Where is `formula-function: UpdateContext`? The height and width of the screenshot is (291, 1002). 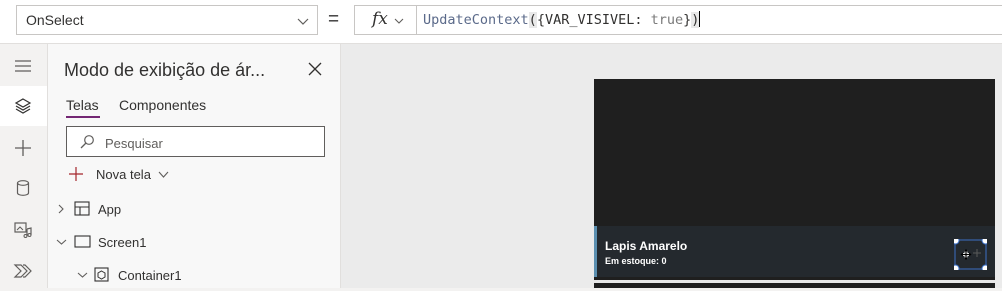 formula-function: UpdateContext is located at coordinates (476, 20).